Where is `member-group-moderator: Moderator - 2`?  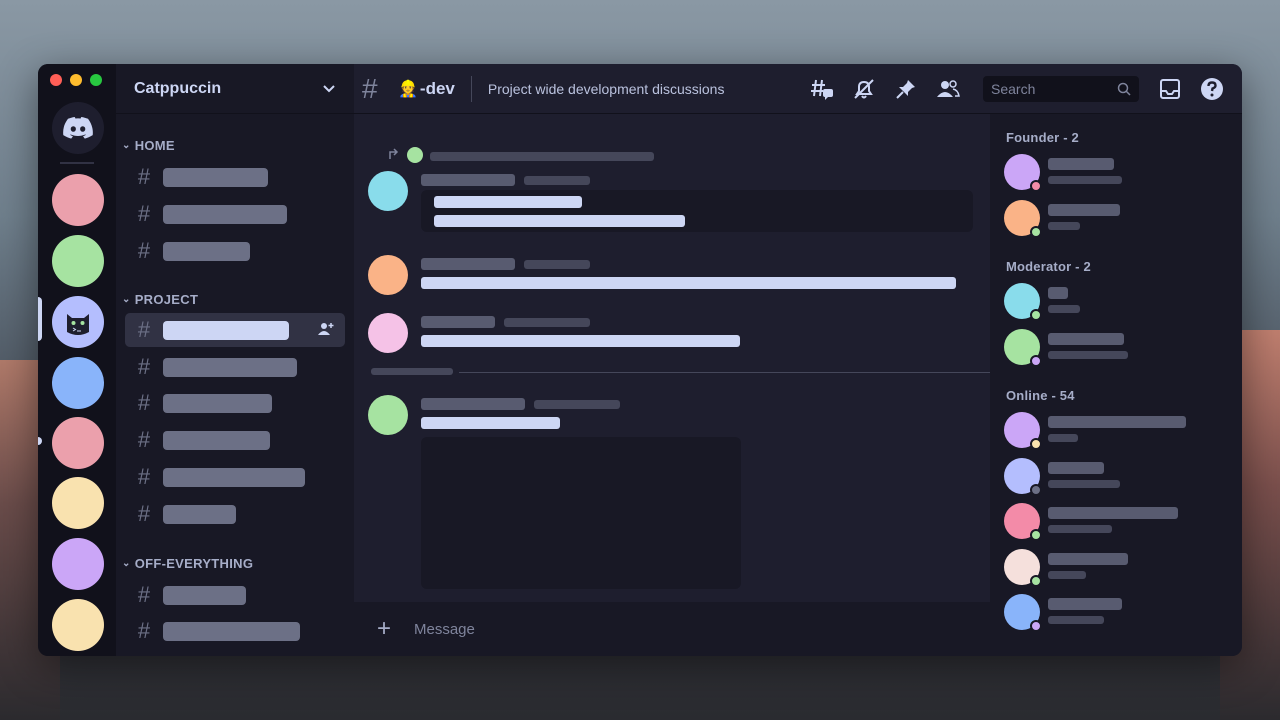
member-group-moderator: Moderator - 2 is located at coordinates (1048, 266).